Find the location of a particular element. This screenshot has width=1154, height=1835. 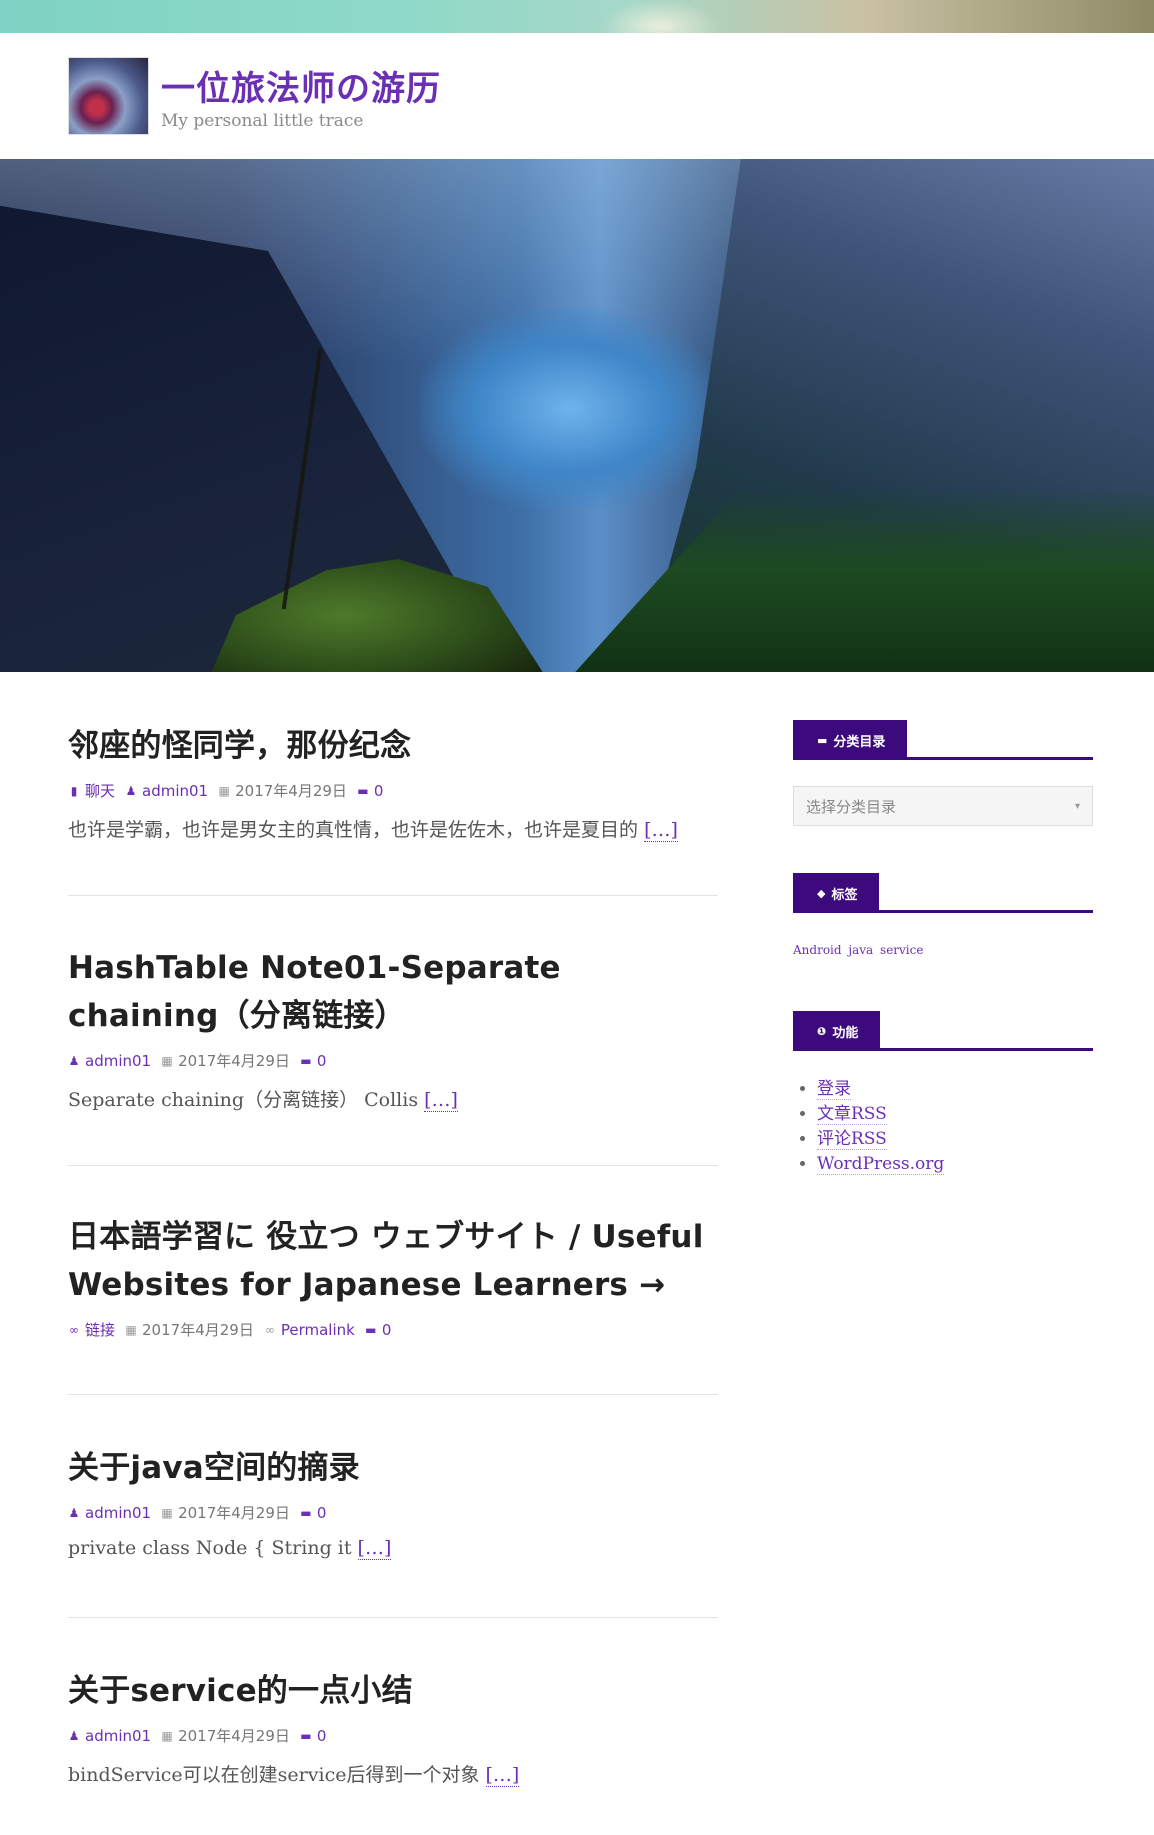

list-item: 评论RSS is located at coordinates (955, 1139).